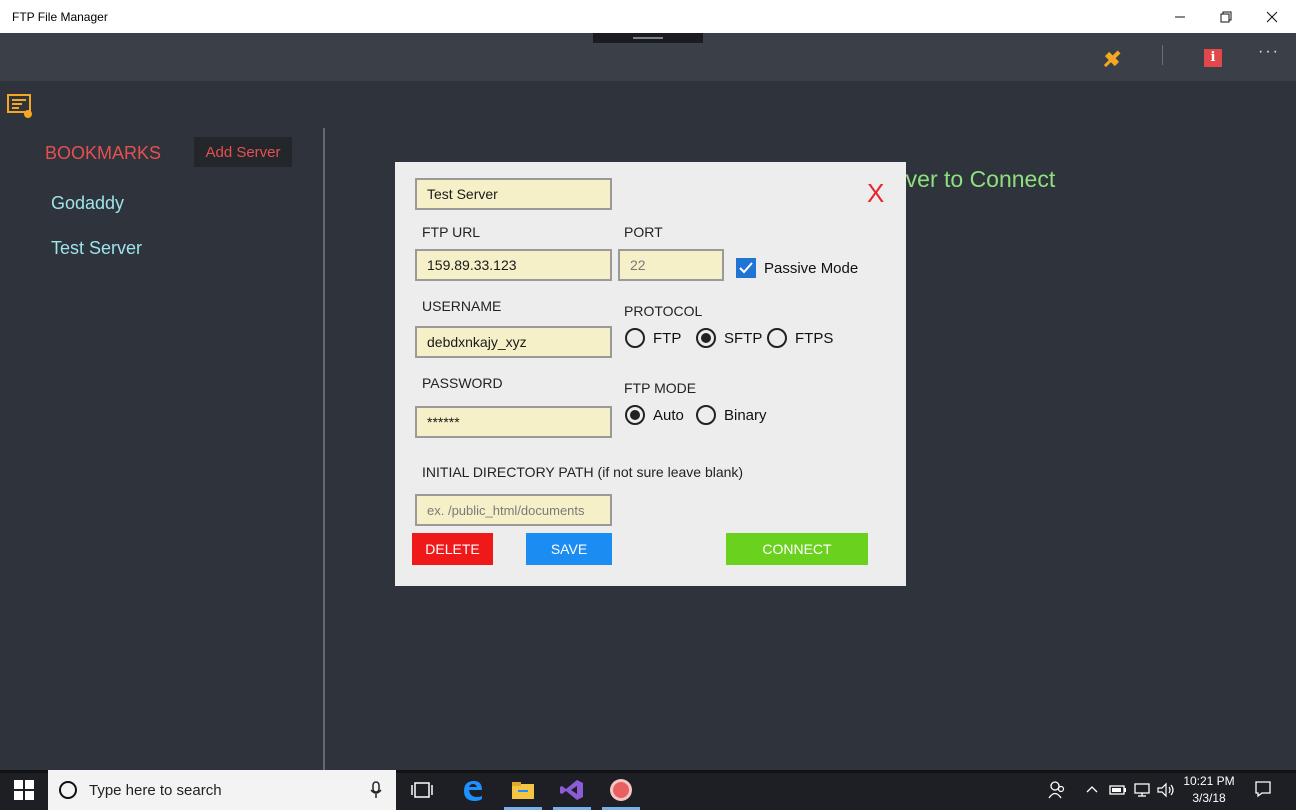 The width and height of the screenshot is (1296, 810). What do you see at coordinates (513, 265) in the screenshot?
I see `ftp-url-input: 159.89.33.123` at bounding box center [513, 265].